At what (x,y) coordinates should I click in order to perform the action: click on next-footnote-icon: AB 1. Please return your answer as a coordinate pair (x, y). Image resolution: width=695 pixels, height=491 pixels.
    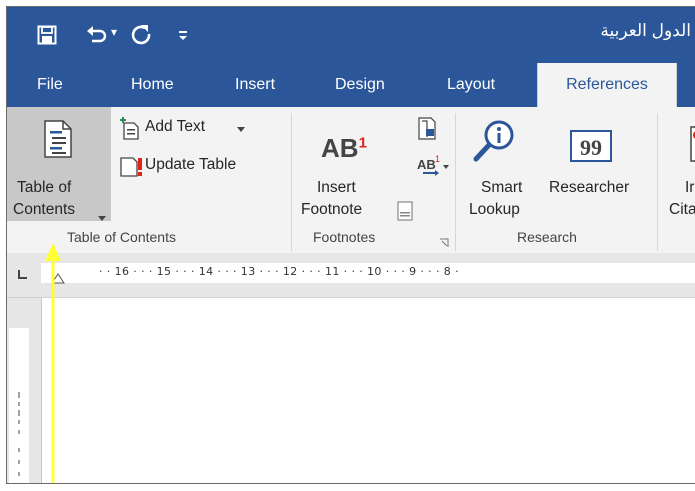
    Looking at the image, I should click on (434, 167).